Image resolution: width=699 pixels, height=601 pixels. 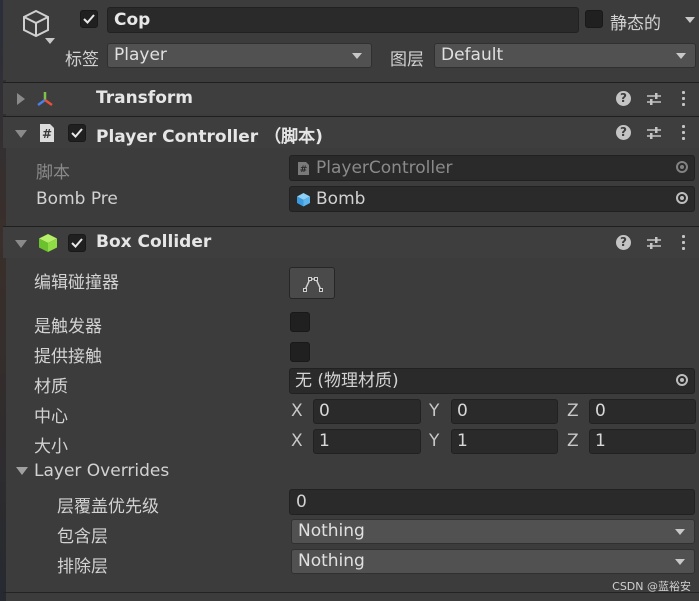 What do you see at coordinates (635, 24) in the screenshot?
I see `static-label: 静态的` at bounding box center [635, 24].